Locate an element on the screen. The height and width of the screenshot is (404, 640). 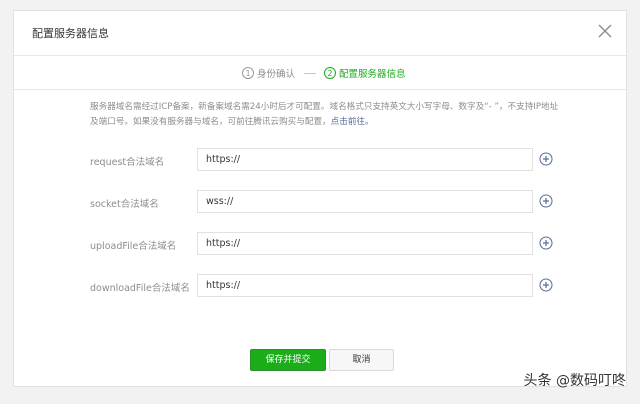
step-label: 身份确认 is located at coordinates (276, 74).